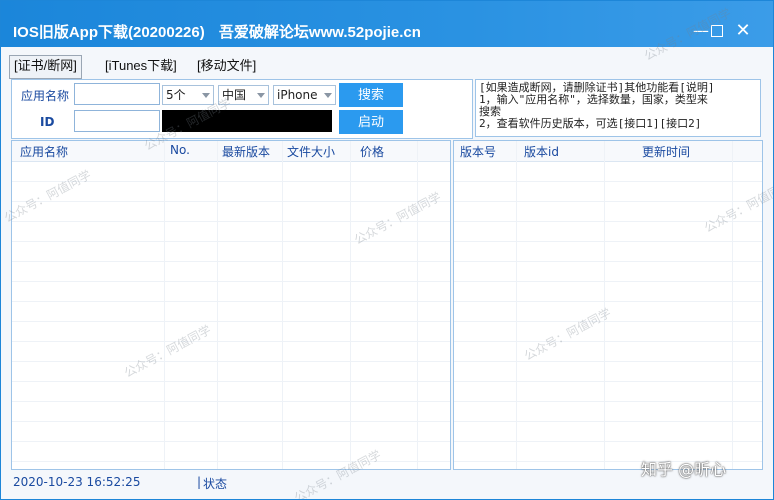 This screenshot has width=774, height=500. Describe the element at coordinates (180, 150) in the screenshot. I see `column-header-no: No.` at that location.